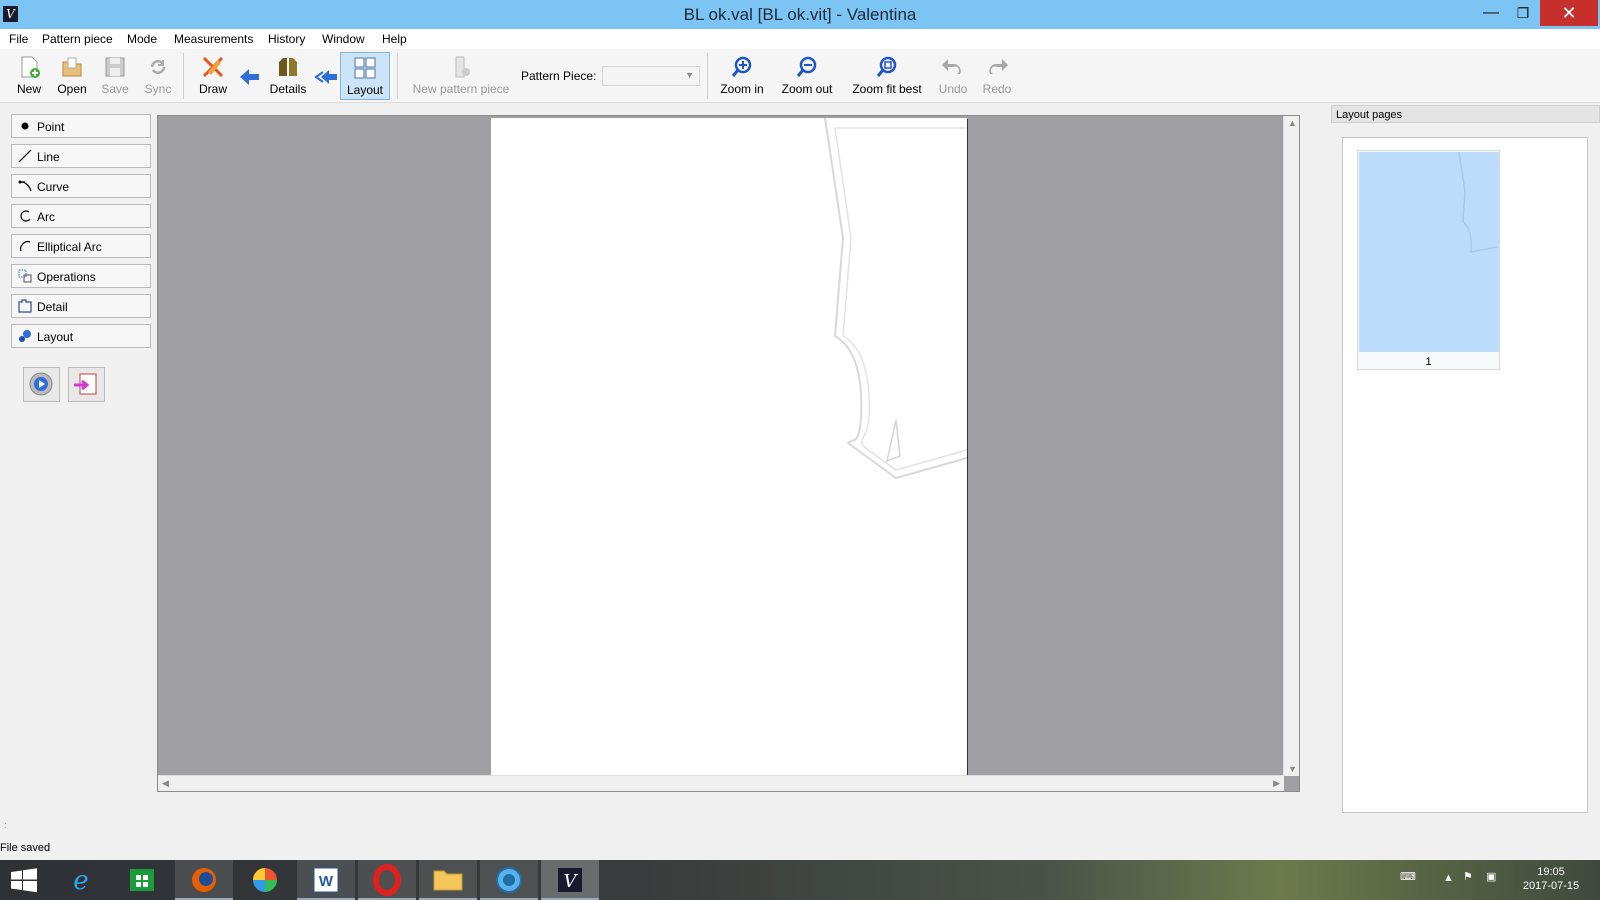 The width and height of the screenshot is (1600, 900). Describe the element at coordinates (115, 67) in the screenshot. I see `save-disk-icon` at that location.